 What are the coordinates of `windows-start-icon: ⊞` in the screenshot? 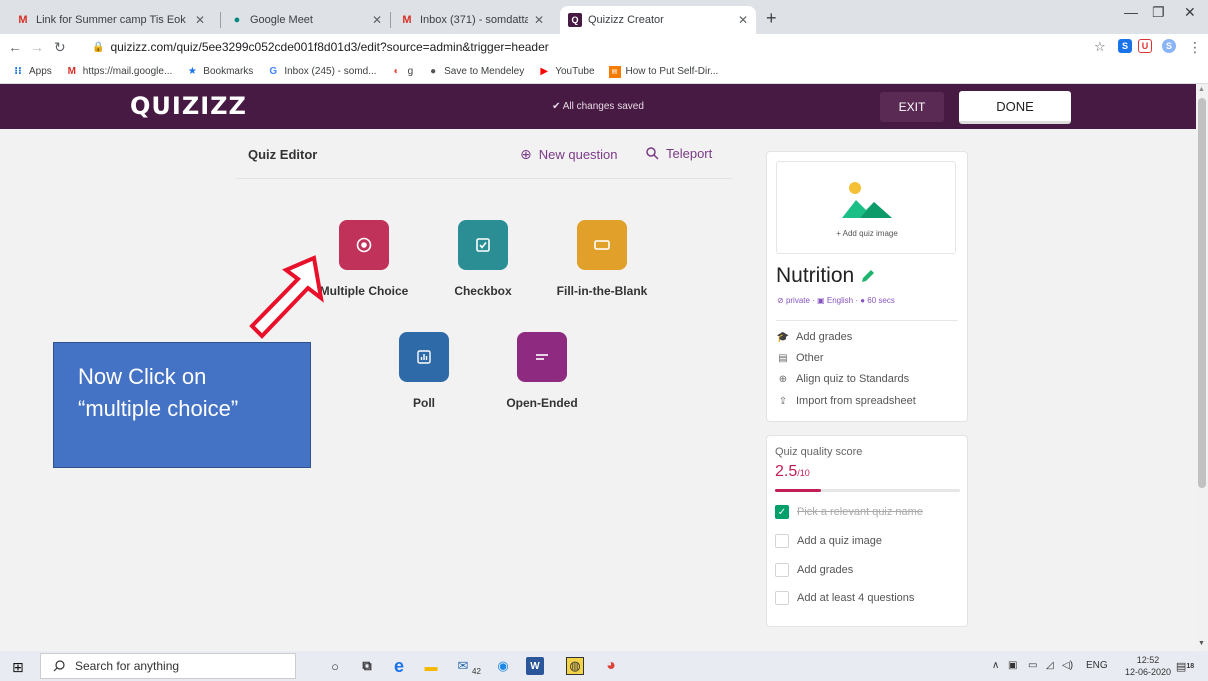 It's located at (18, 667).